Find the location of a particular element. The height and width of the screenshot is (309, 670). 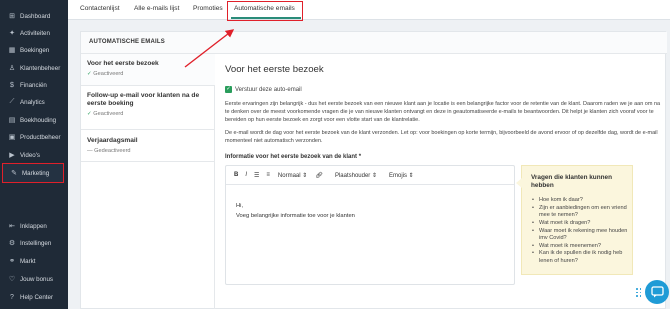

sidebar-item-label: Inklappen is located at coordinates (33, 226).